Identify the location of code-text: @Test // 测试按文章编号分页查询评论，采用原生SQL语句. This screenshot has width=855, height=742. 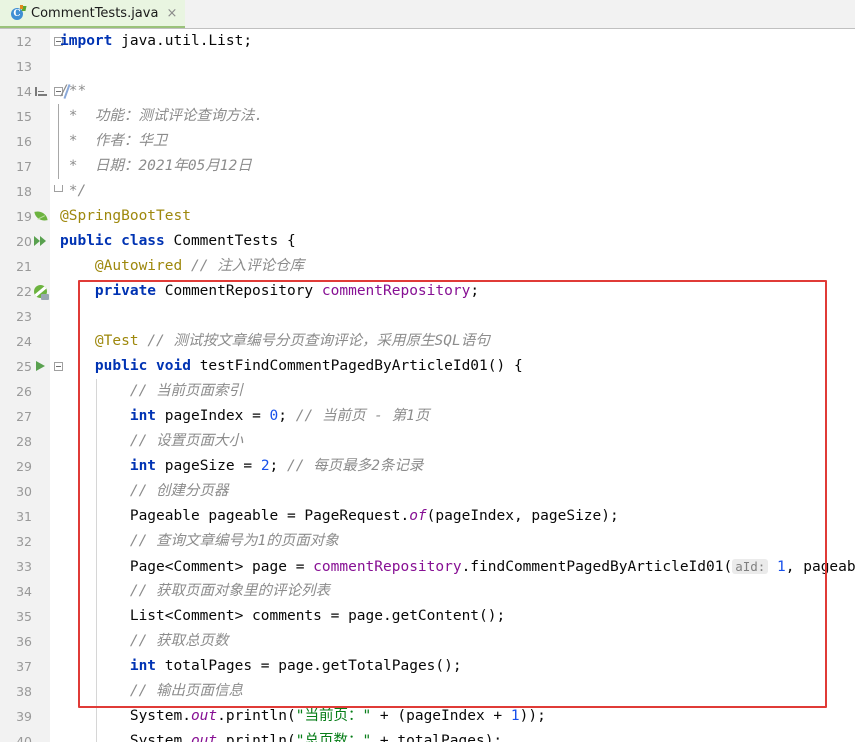
(292, 341).